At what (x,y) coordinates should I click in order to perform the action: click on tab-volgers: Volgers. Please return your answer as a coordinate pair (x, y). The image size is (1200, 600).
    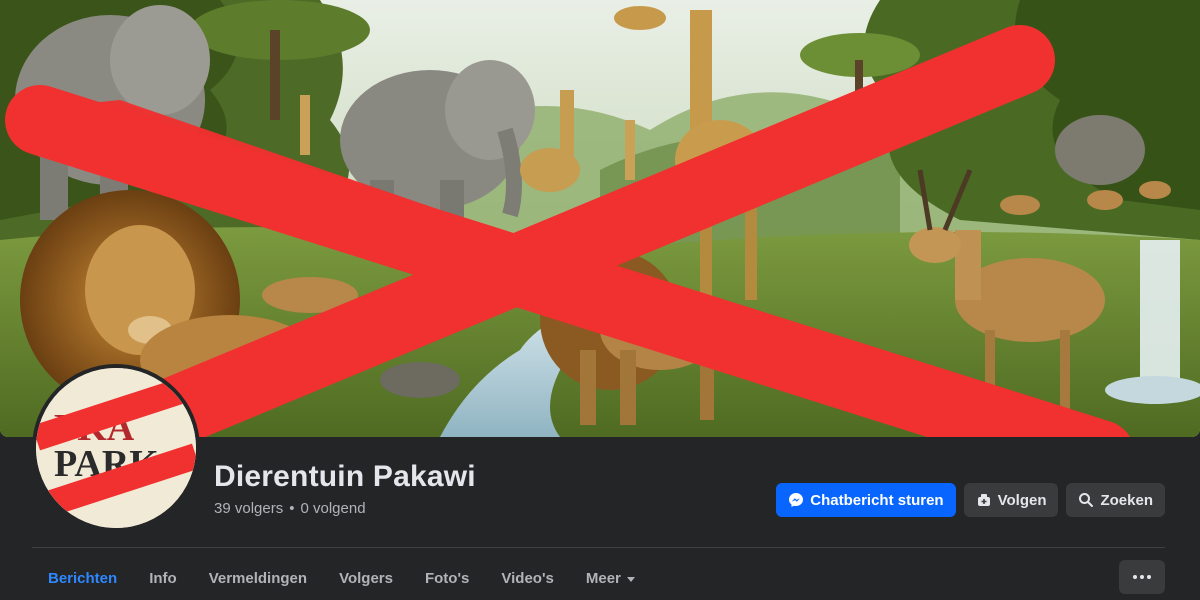
    Looking at the image, I should click on (366, 578).